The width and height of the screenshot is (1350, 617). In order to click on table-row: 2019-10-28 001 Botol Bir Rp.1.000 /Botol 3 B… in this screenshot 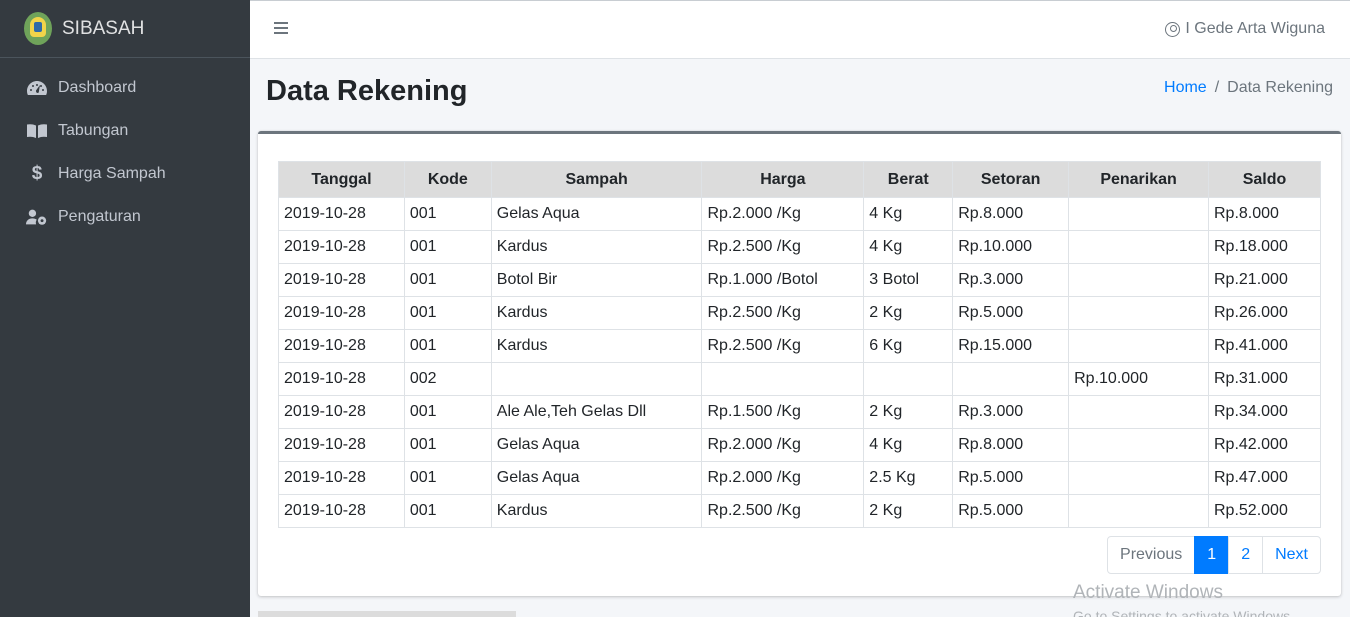, I will do `click(799, 280)`.